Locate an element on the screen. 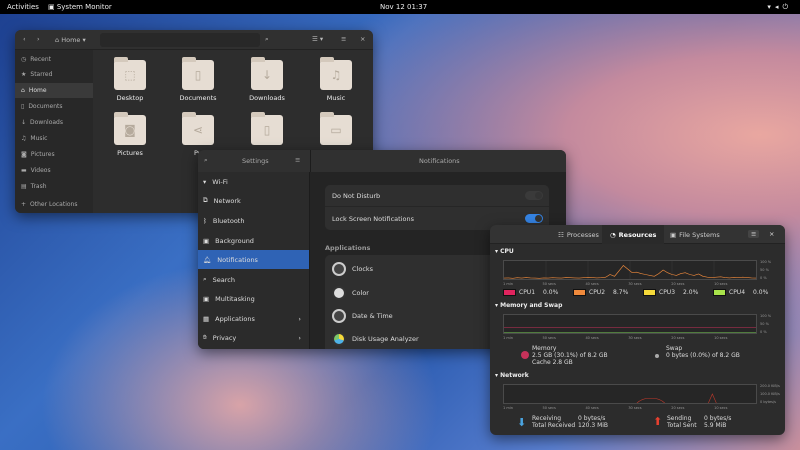  folder-label: Documents is located at coordinates (198, 98).